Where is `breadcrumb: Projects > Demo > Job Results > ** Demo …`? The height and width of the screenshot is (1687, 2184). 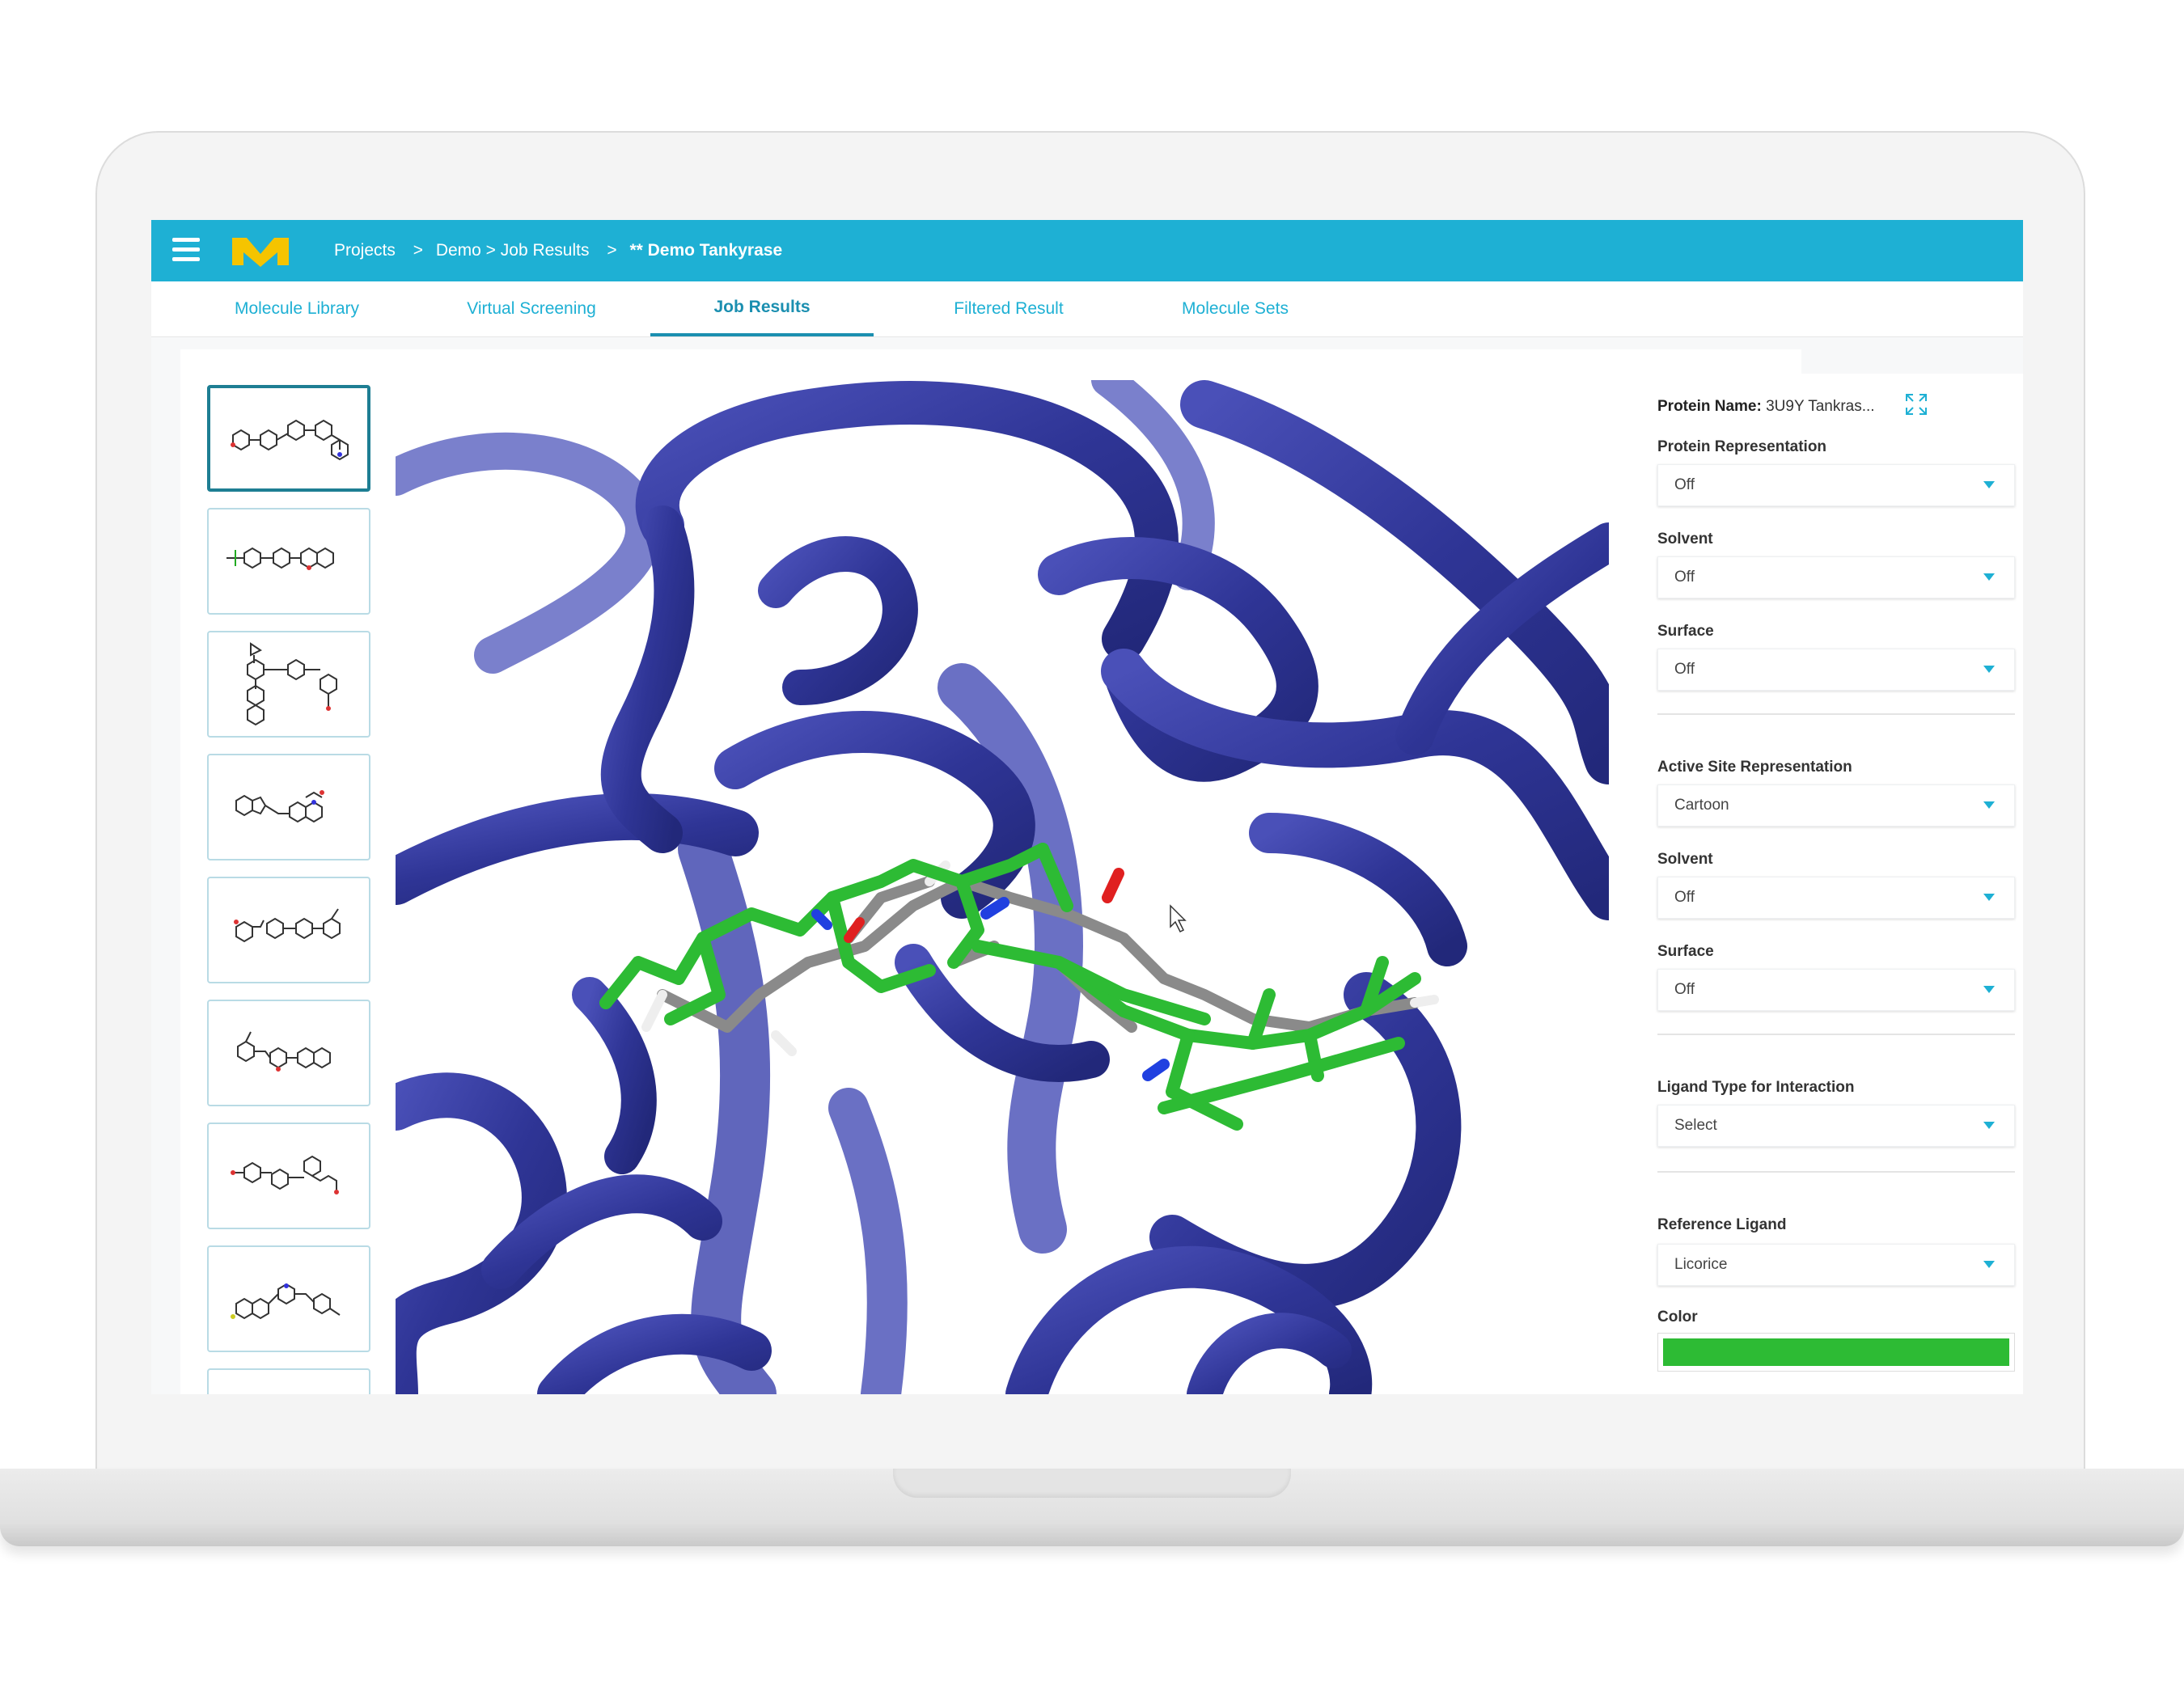 breadcrumb: Projects > Demo > Job Results > ** Demo … is located at coordinates (560, 250).